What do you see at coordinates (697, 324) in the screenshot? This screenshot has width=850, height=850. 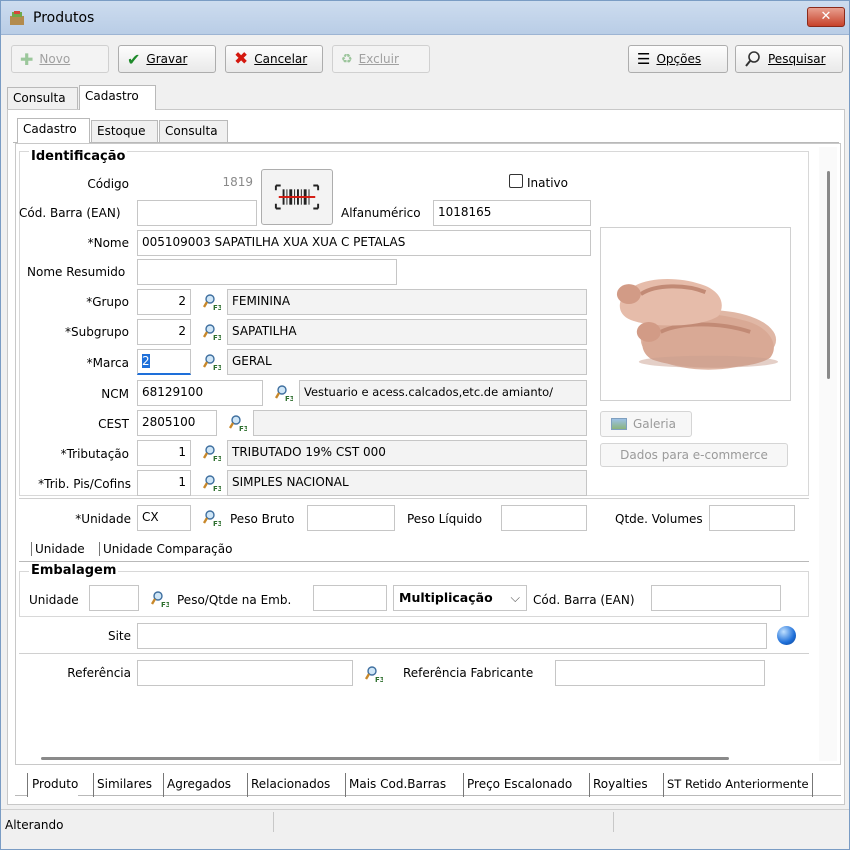 I see `shoe-image` at bounding box center [697, 324].